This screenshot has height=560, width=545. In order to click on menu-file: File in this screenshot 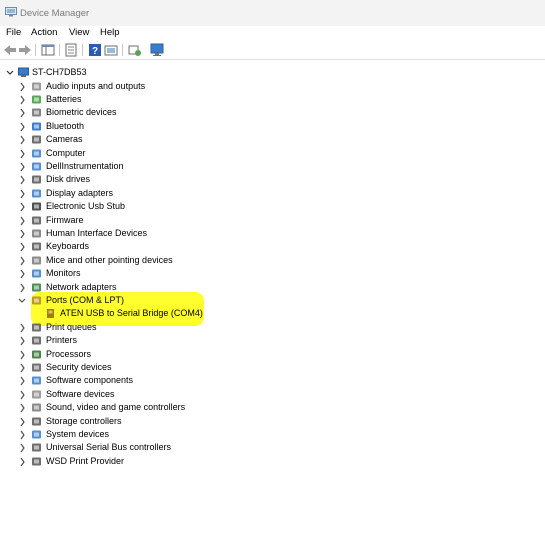, I will do `click(13, 32)`.